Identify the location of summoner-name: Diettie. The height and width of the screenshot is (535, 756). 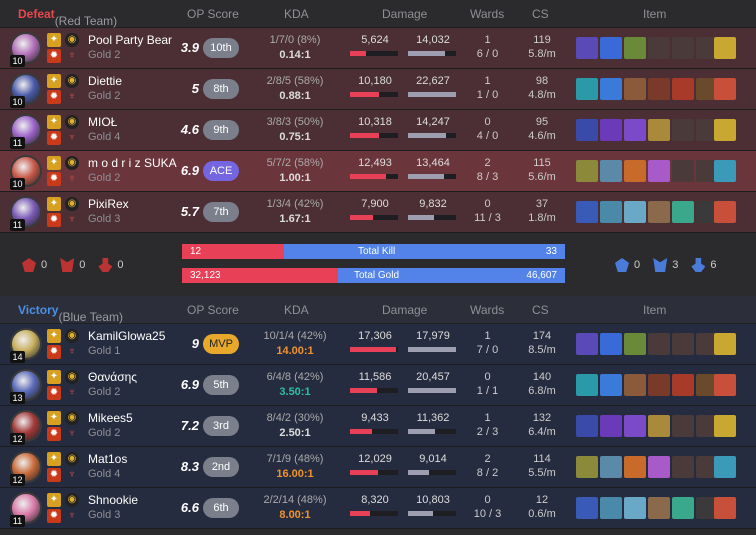
(105, 81).